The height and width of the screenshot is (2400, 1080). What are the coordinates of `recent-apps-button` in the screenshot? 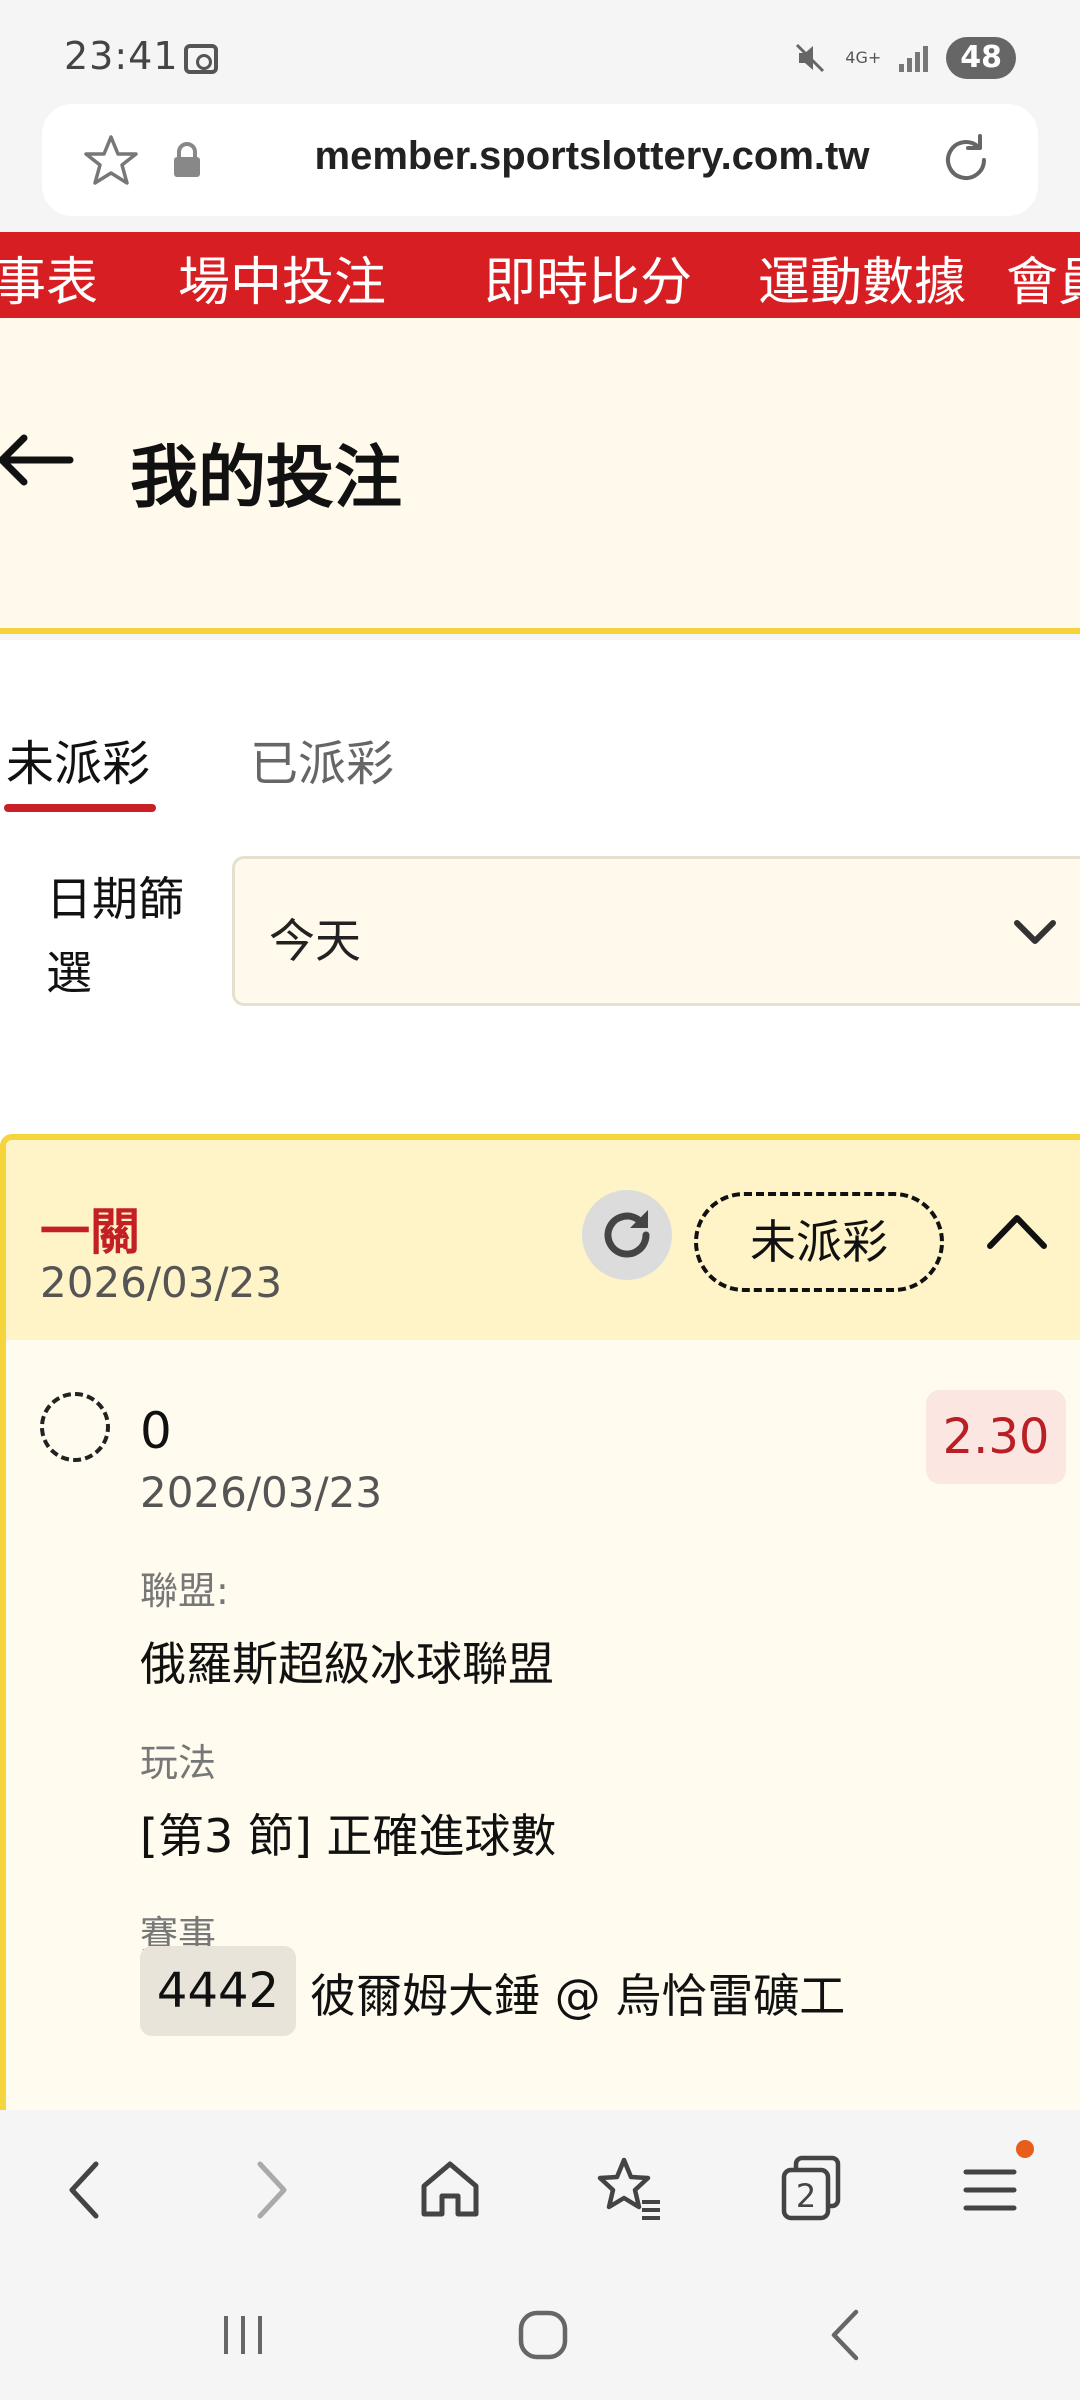 It's located at (243, 2335).